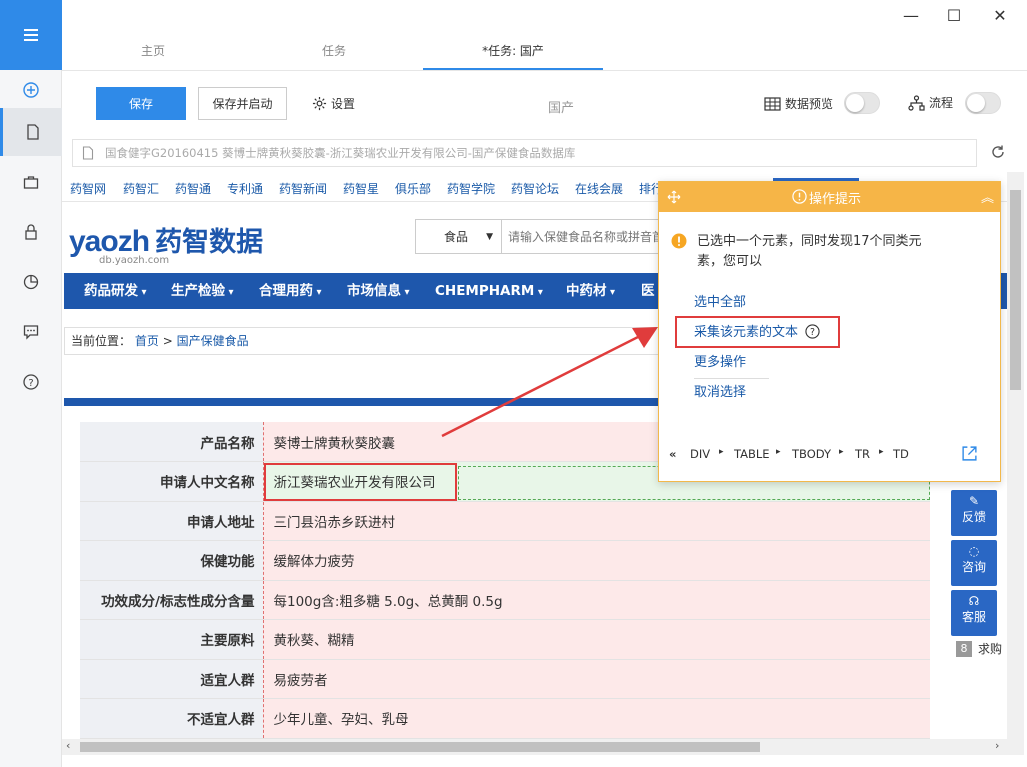 The height and width of the screenshot is (767, 1027). I want to click on move-icon, so click(674, 197).